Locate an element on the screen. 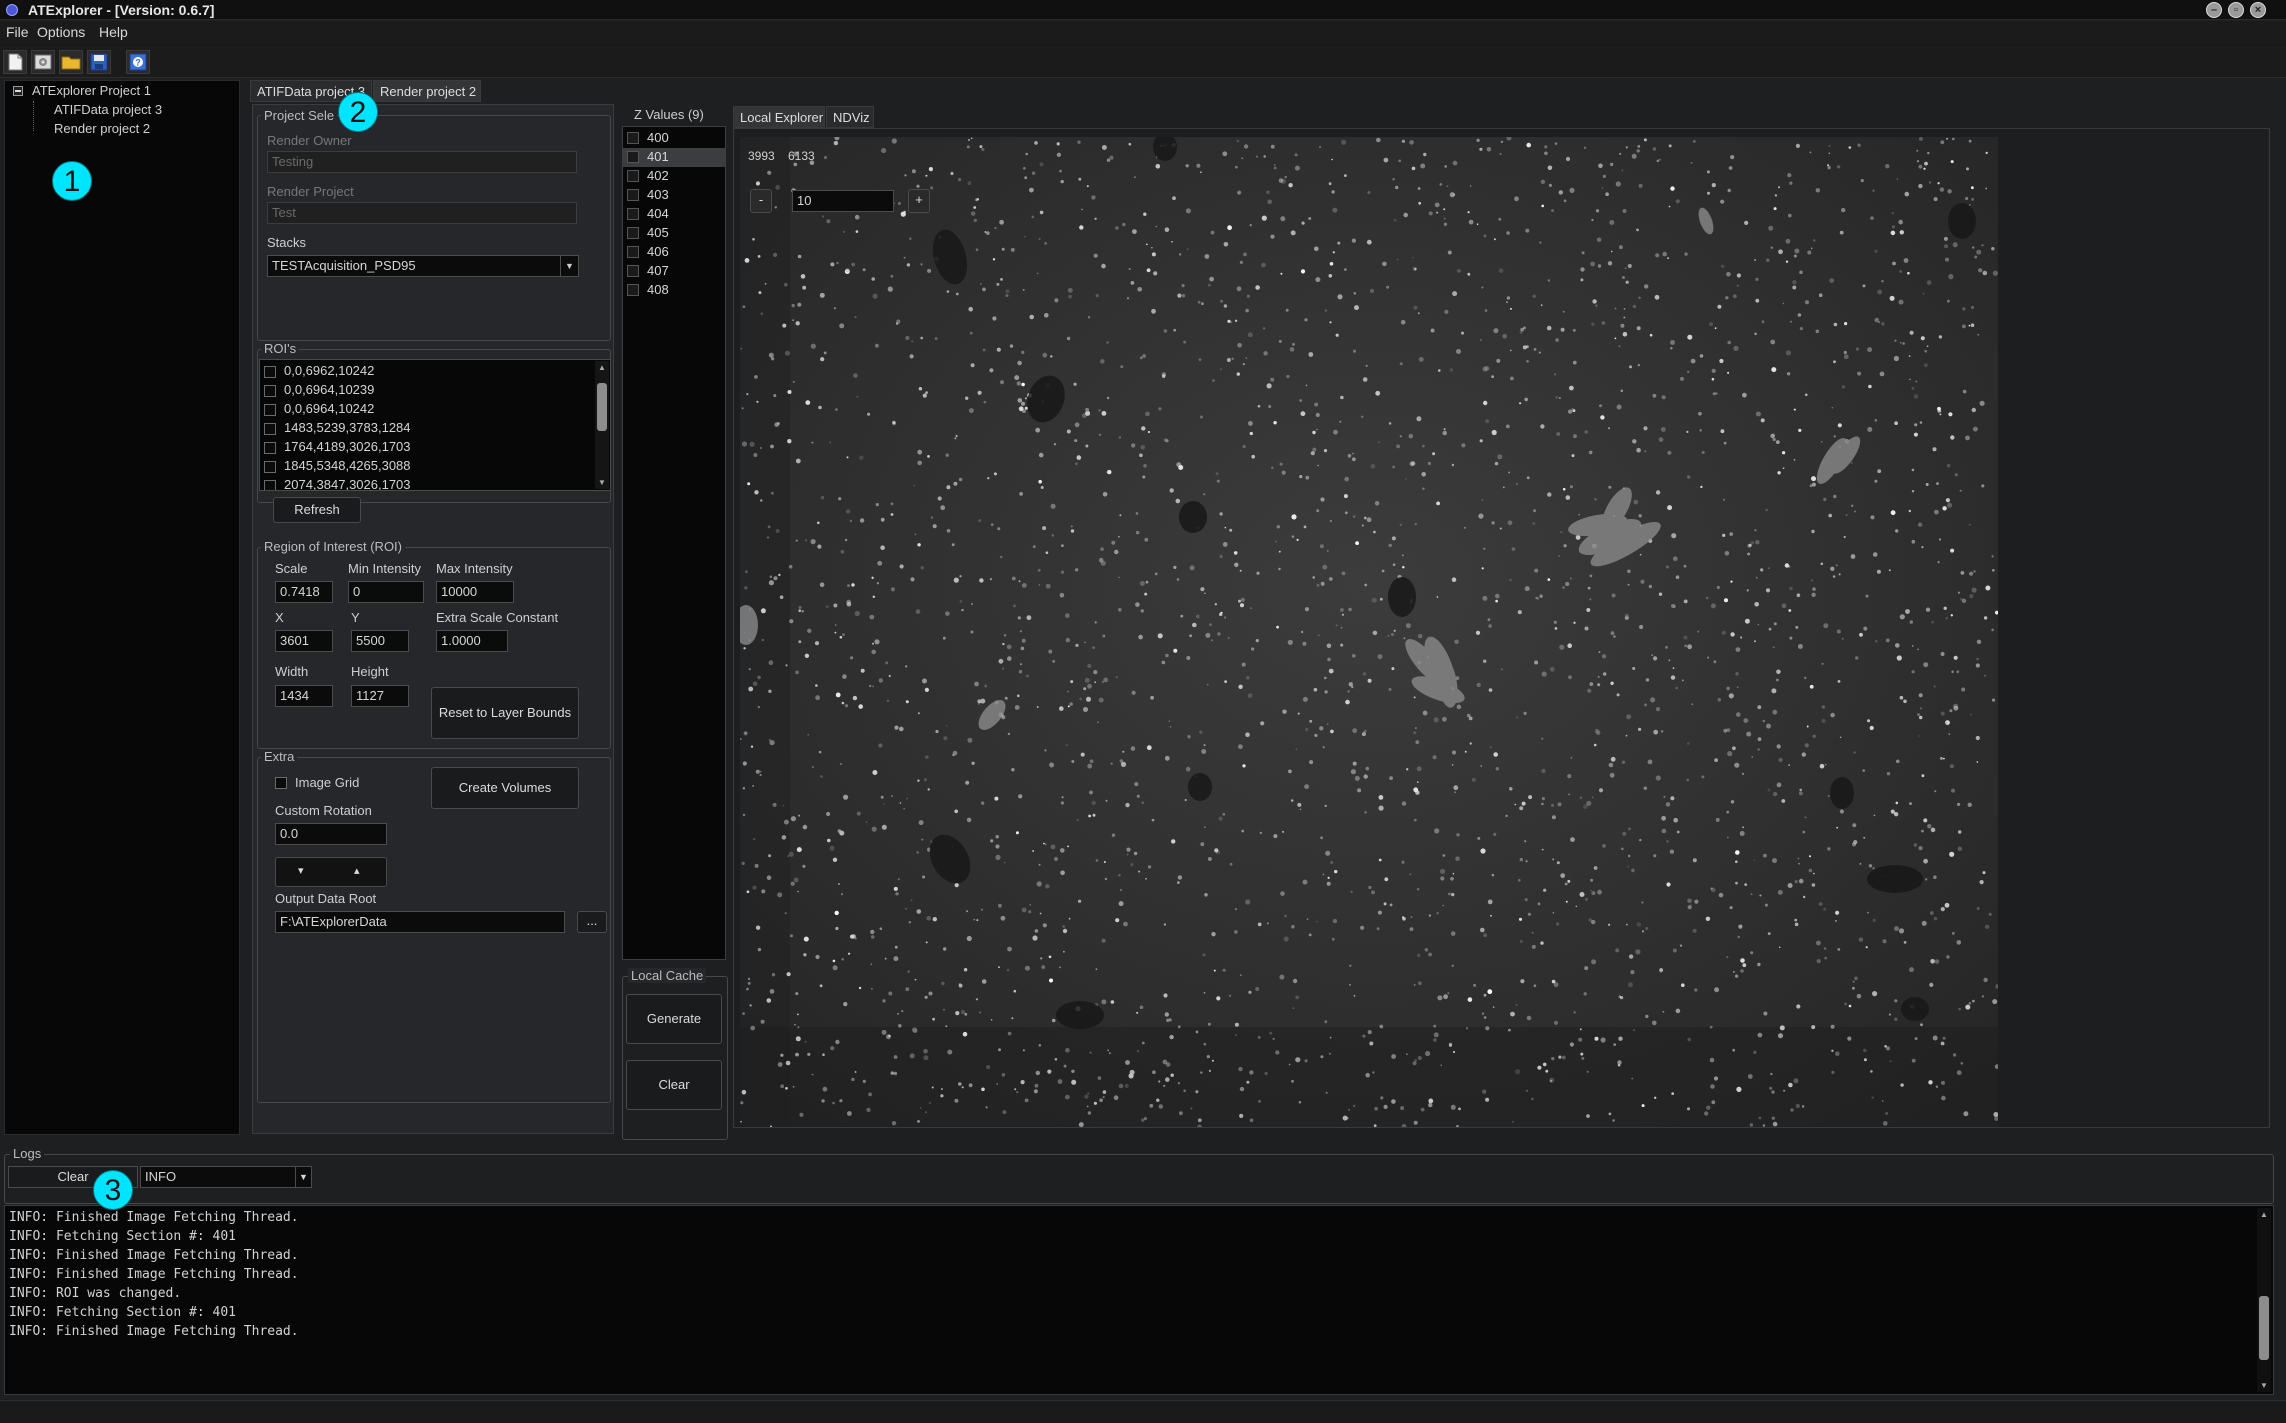 The height and width of the screenshot is (1423, 2286). z-item-selected: 401 is located at coordinates (674, 157).